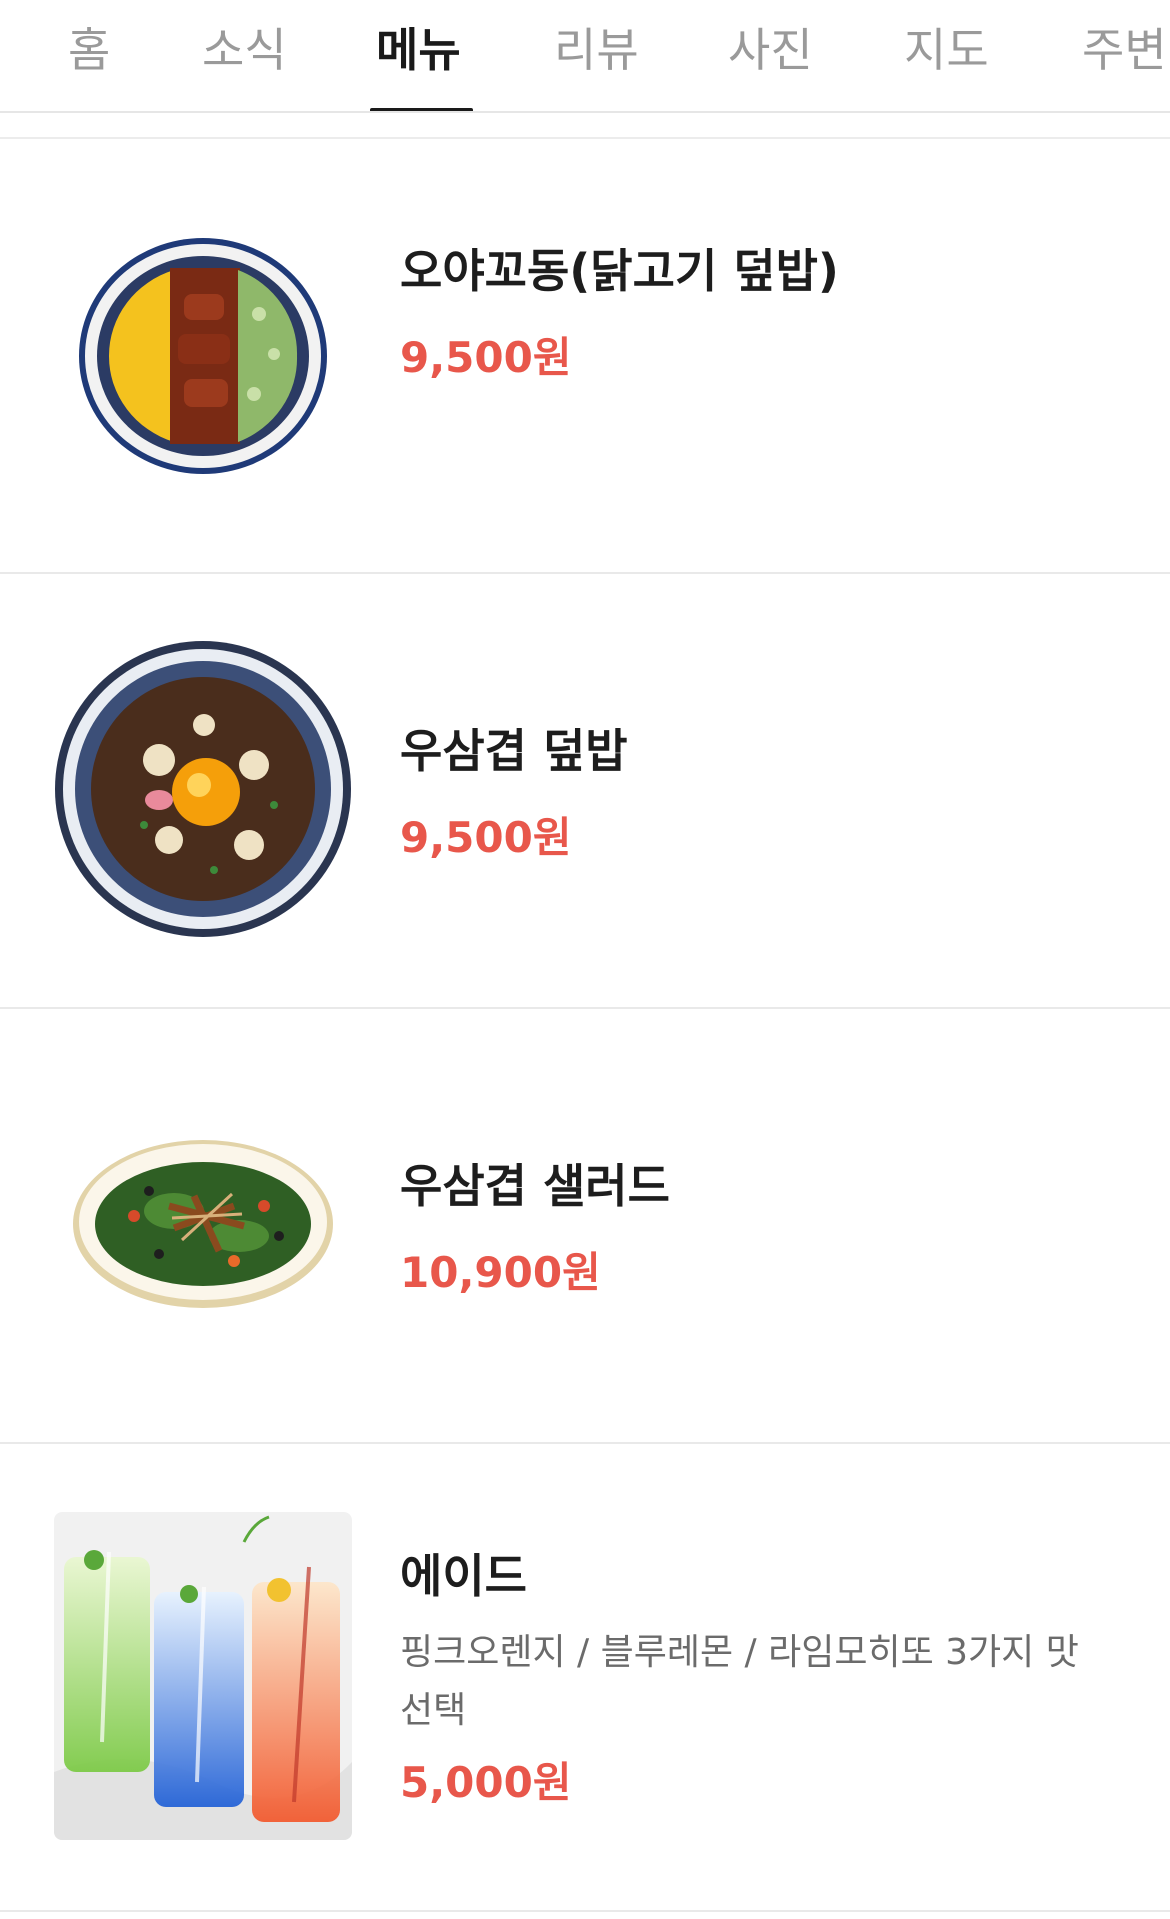 The width and height of the screenshot is (1170, 1919). What do you see at coordinates (89, 47) in the screenshot?
I see `tab-home: 홈` at bounding box center [89, 47].